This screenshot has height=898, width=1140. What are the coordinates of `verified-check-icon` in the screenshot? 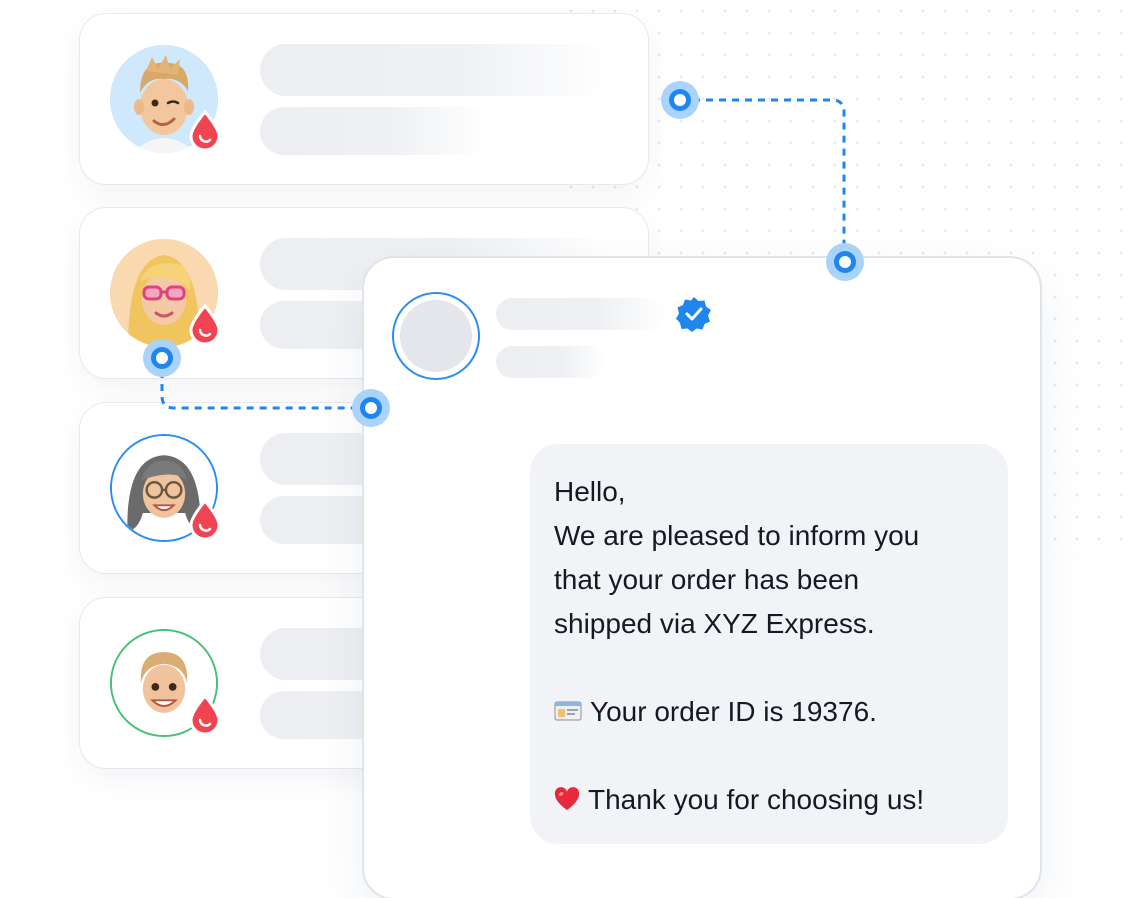 It's located at (693, 314).